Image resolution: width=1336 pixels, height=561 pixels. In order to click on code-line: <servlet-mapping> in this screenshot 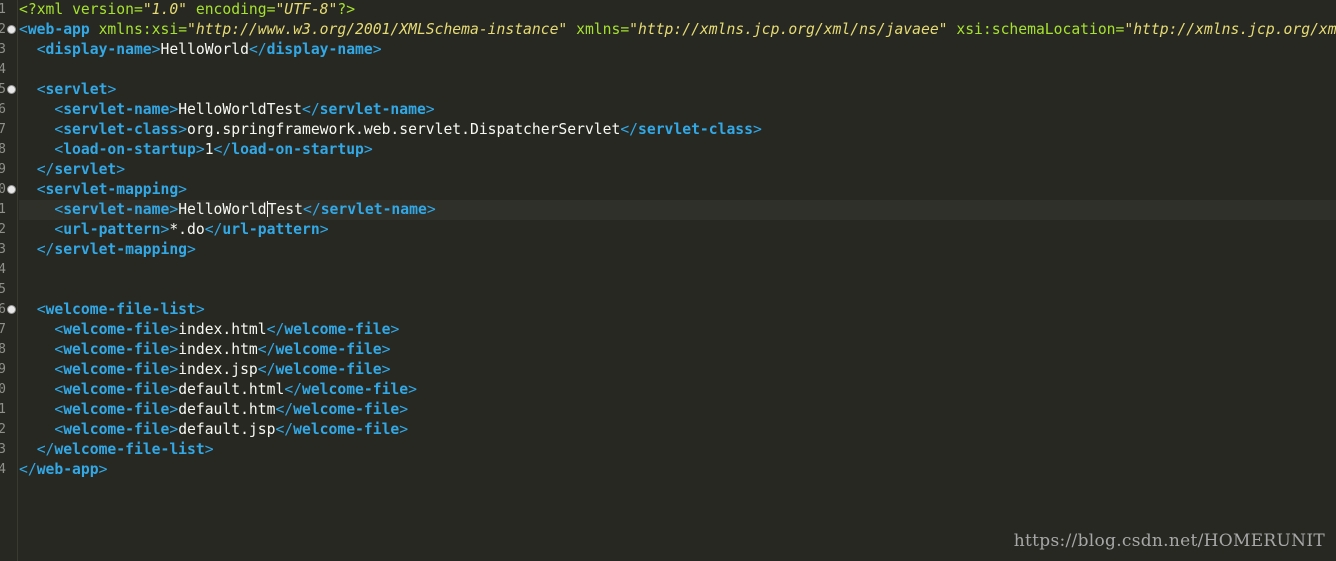, I will do `click(677, 190)`.